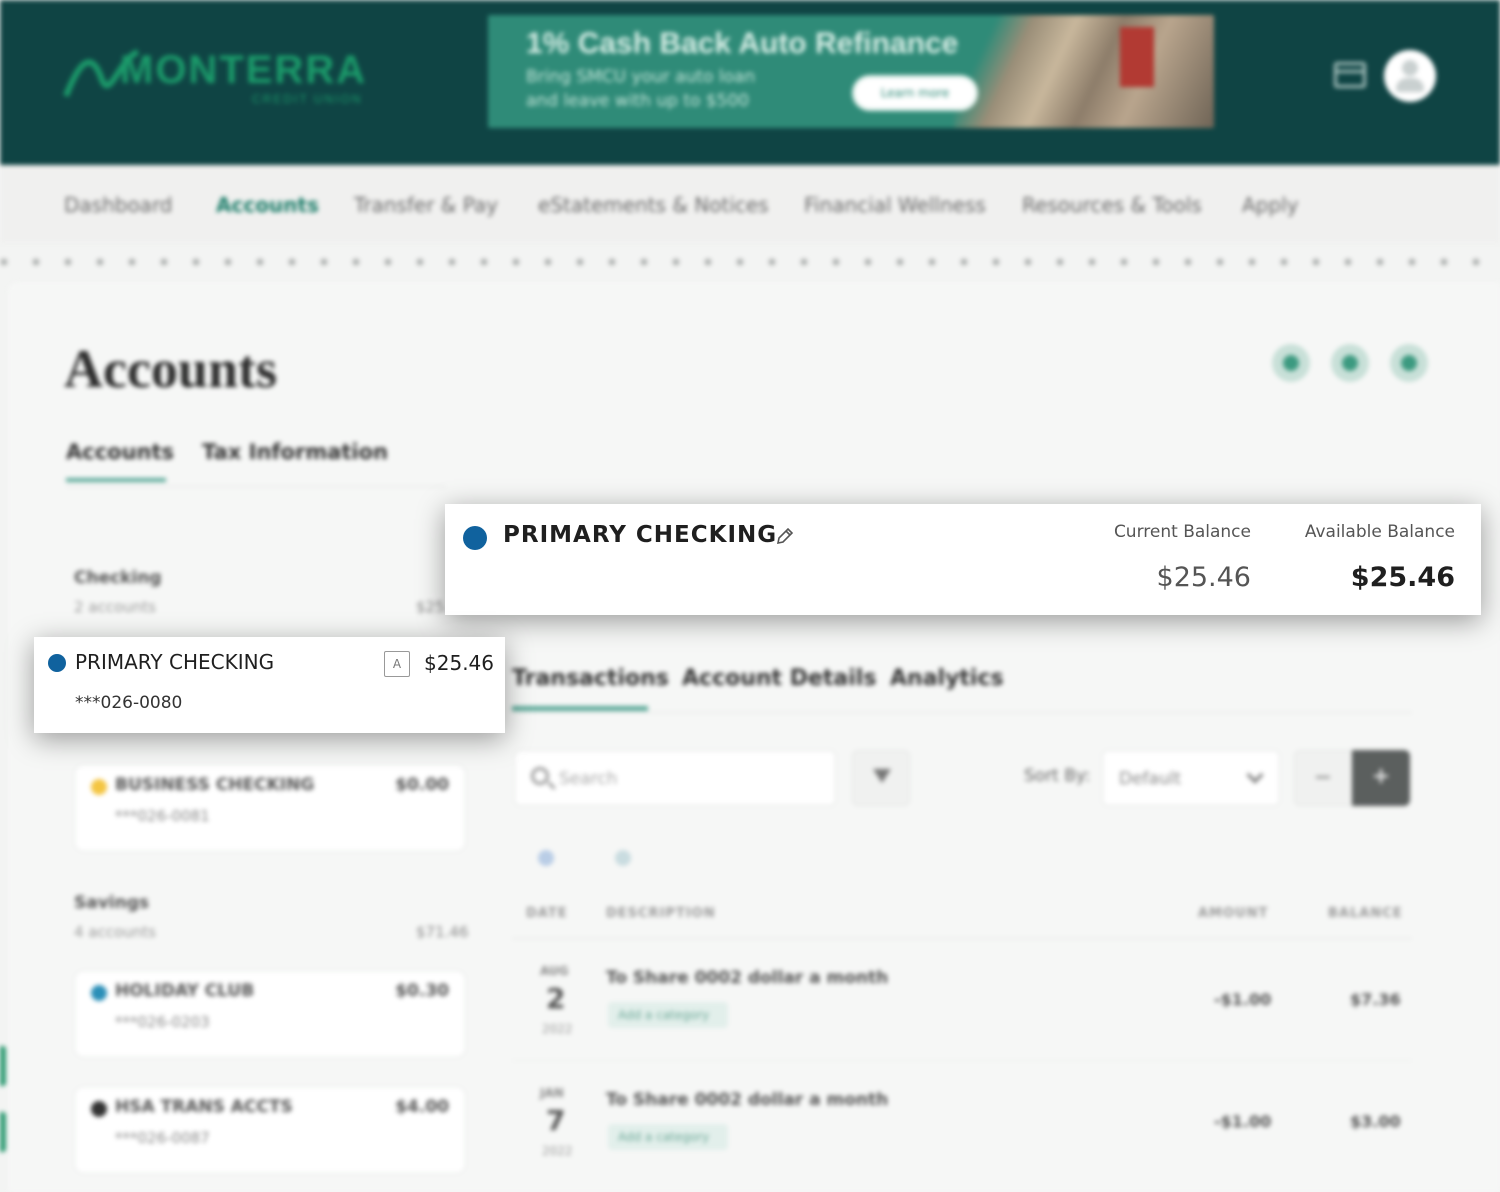 The height and width of the screenshot is (1192, 1500). What do you see at coordinates (270, 1014) in the screenshot?
I see `account-card-holiday-club: HOLIDAY CLUB ***026-0203 $0.30` at bounding box center [270, 1014].